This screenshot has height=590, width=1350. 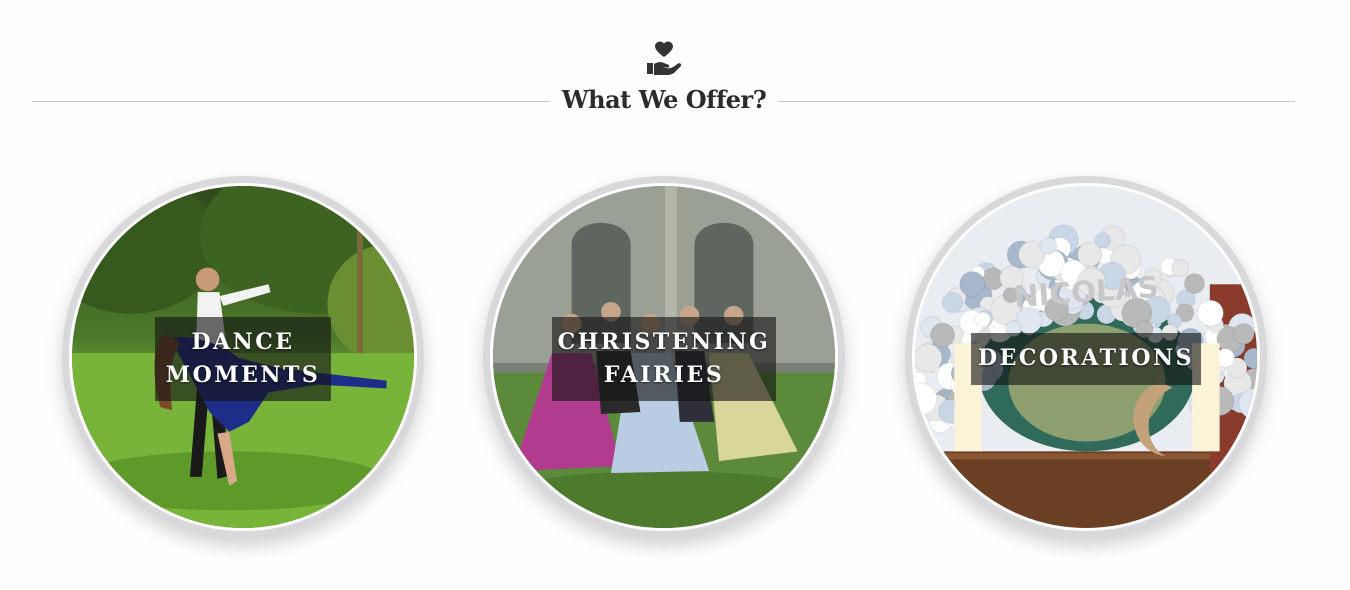 I want to click on section-title: What We Offer?, so click(x=664, y=99).